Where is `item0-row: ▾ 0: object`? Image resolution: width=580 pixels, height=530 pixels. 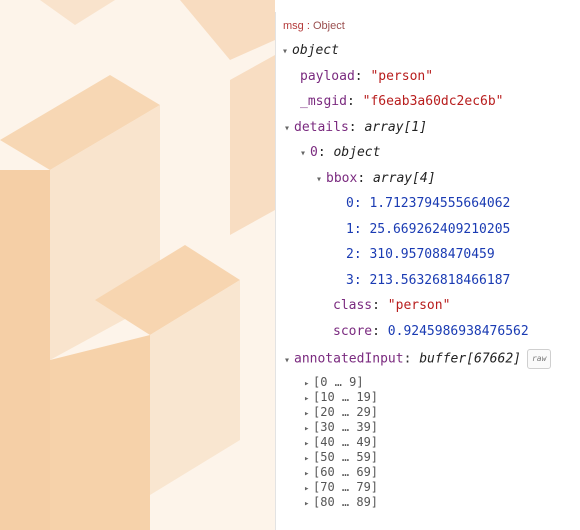 item0-row: ▾ 0: object is located at coordinates (340, 153).